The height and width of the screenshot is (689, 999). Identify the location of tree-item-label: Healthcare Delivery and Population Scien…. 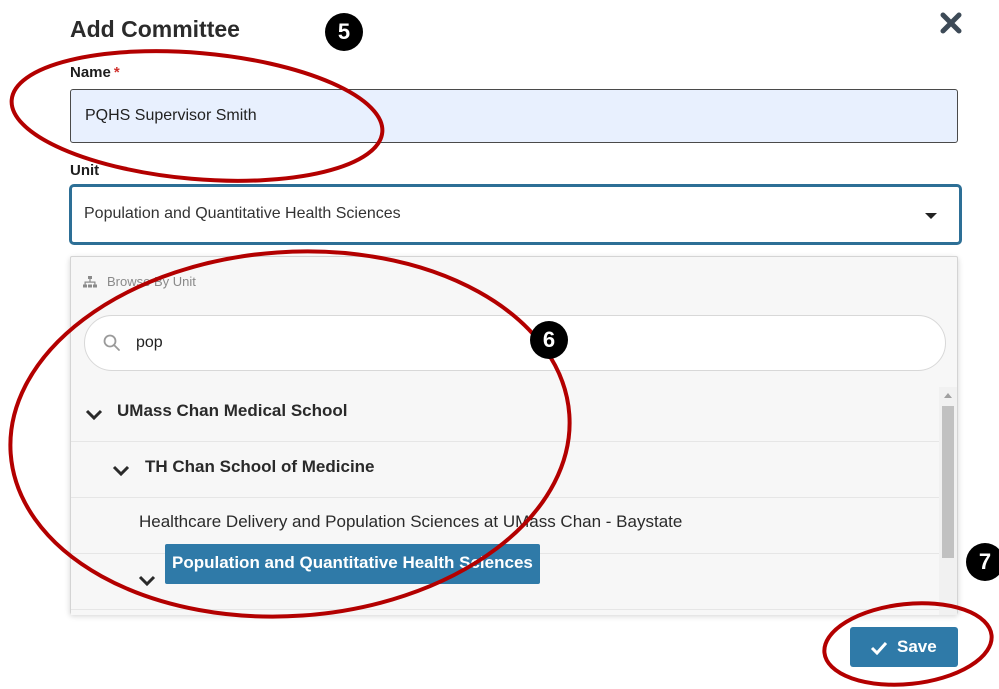
(411, 521).